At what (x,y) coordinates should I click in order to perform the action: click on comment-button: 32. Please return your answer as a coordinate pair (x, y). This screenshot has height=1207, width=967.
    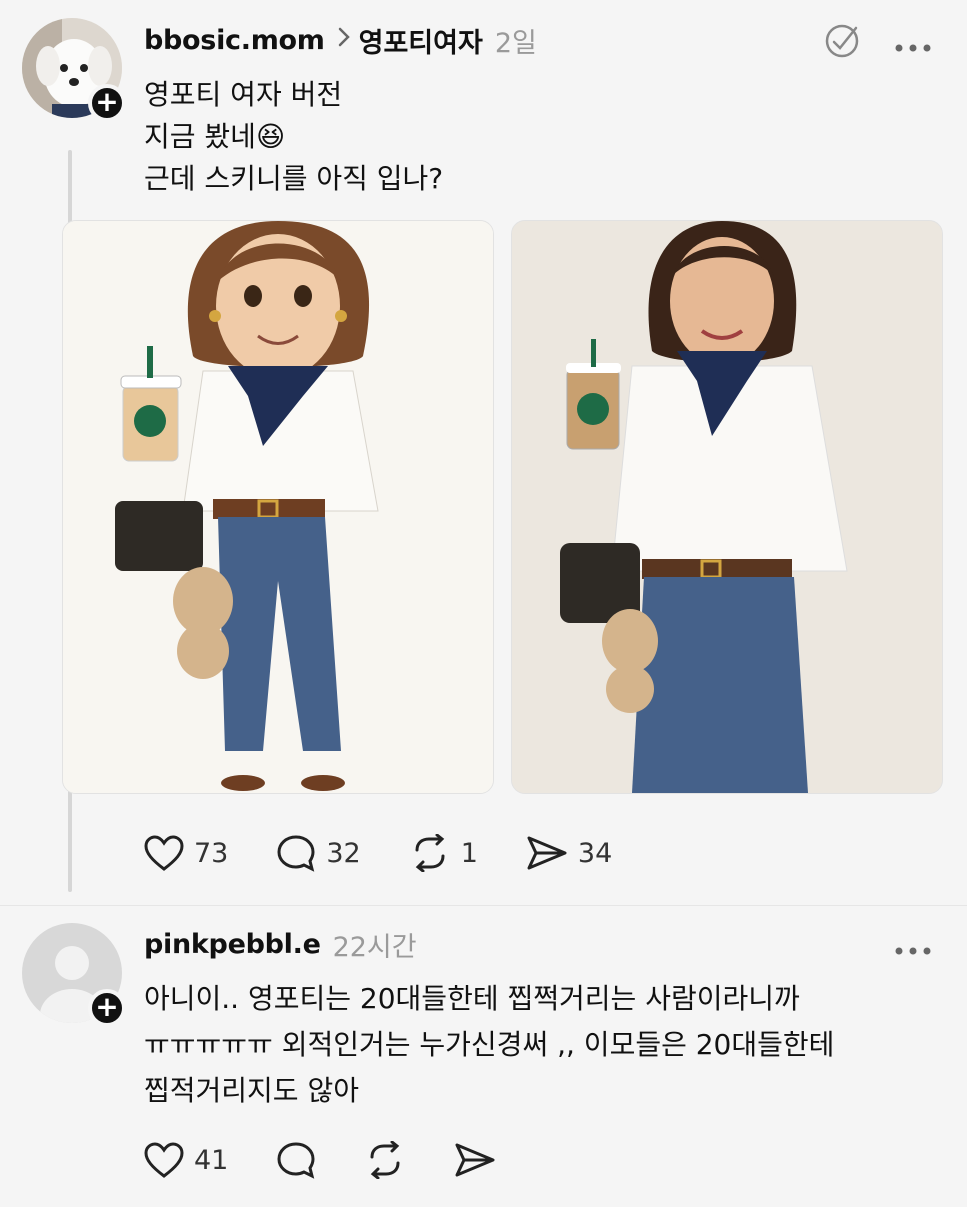
    Looking at the image, I should click on (318, 853).